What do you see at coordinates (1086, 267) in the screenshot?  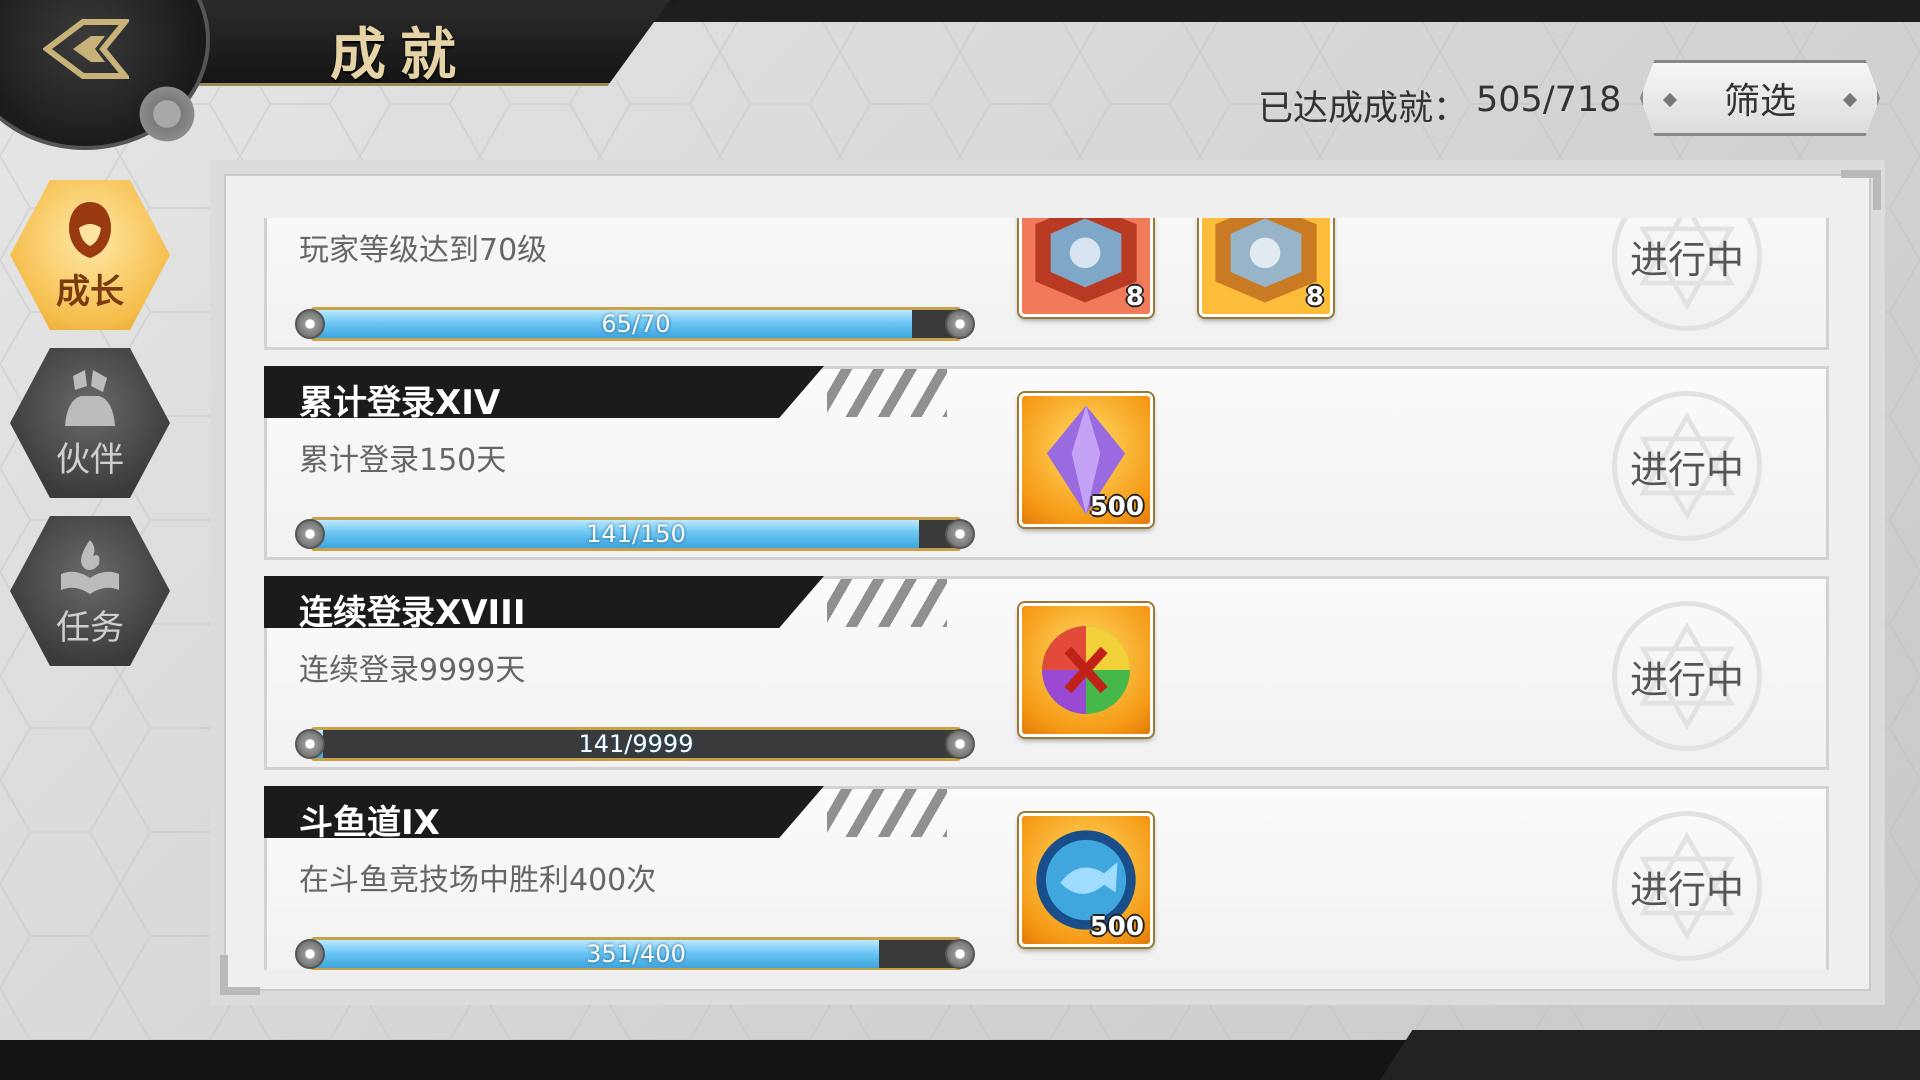 I see `red-chest-icon: 8` at bounding box center [1086, 267].